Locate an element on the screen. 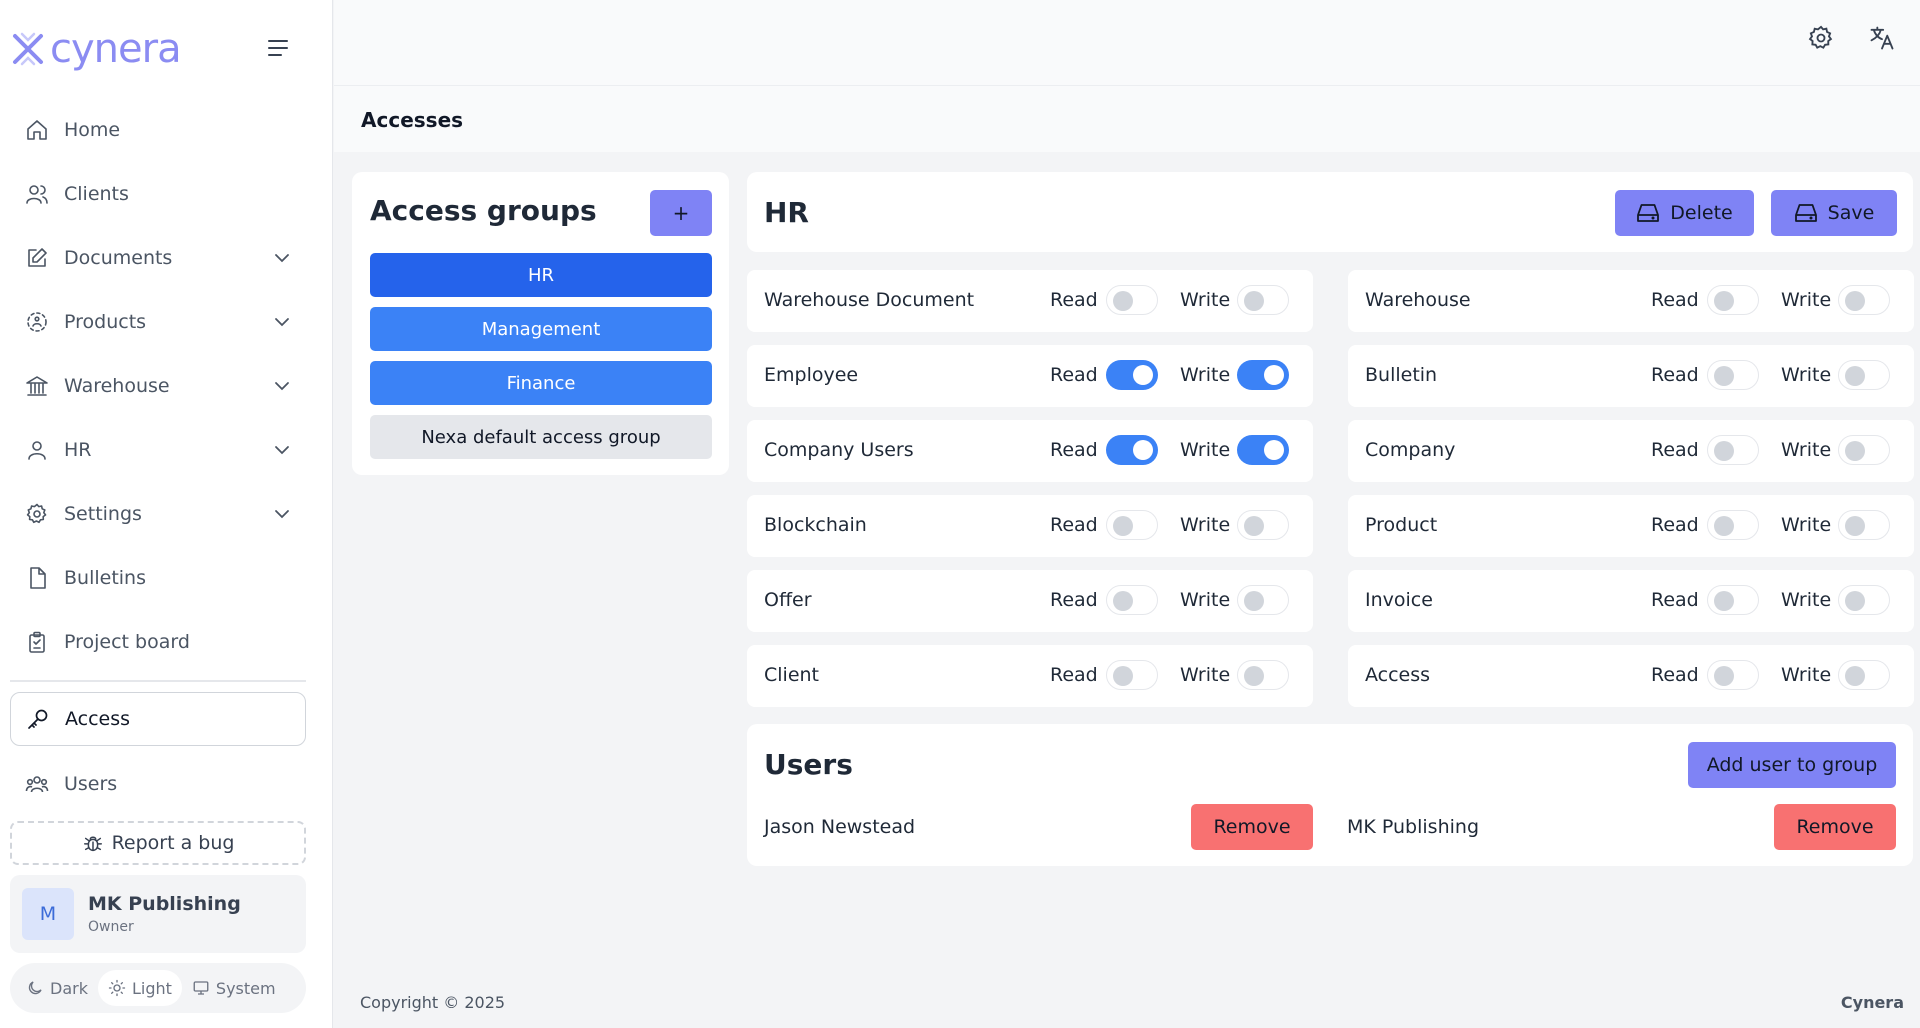  sidebar-item-label: Documents is located at coordinates (118, 258).